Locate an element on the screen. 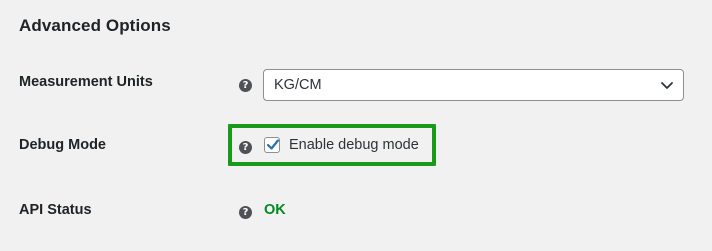 The height and width of the screenshot is (251, 712). section-title: Advanced Options is located at coordinates (95, 25).